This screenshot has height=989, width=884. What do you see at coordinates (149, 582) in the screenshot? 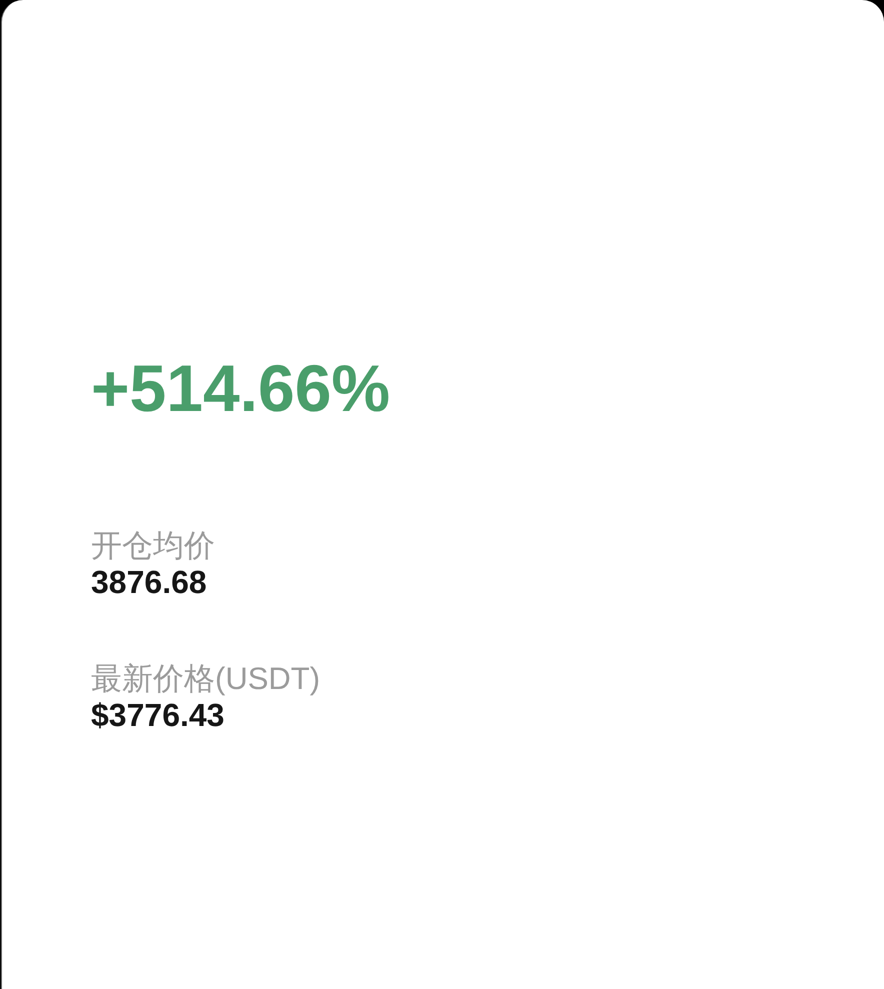
I see `field-value: 3876.68` at bounding box center [149, 582].